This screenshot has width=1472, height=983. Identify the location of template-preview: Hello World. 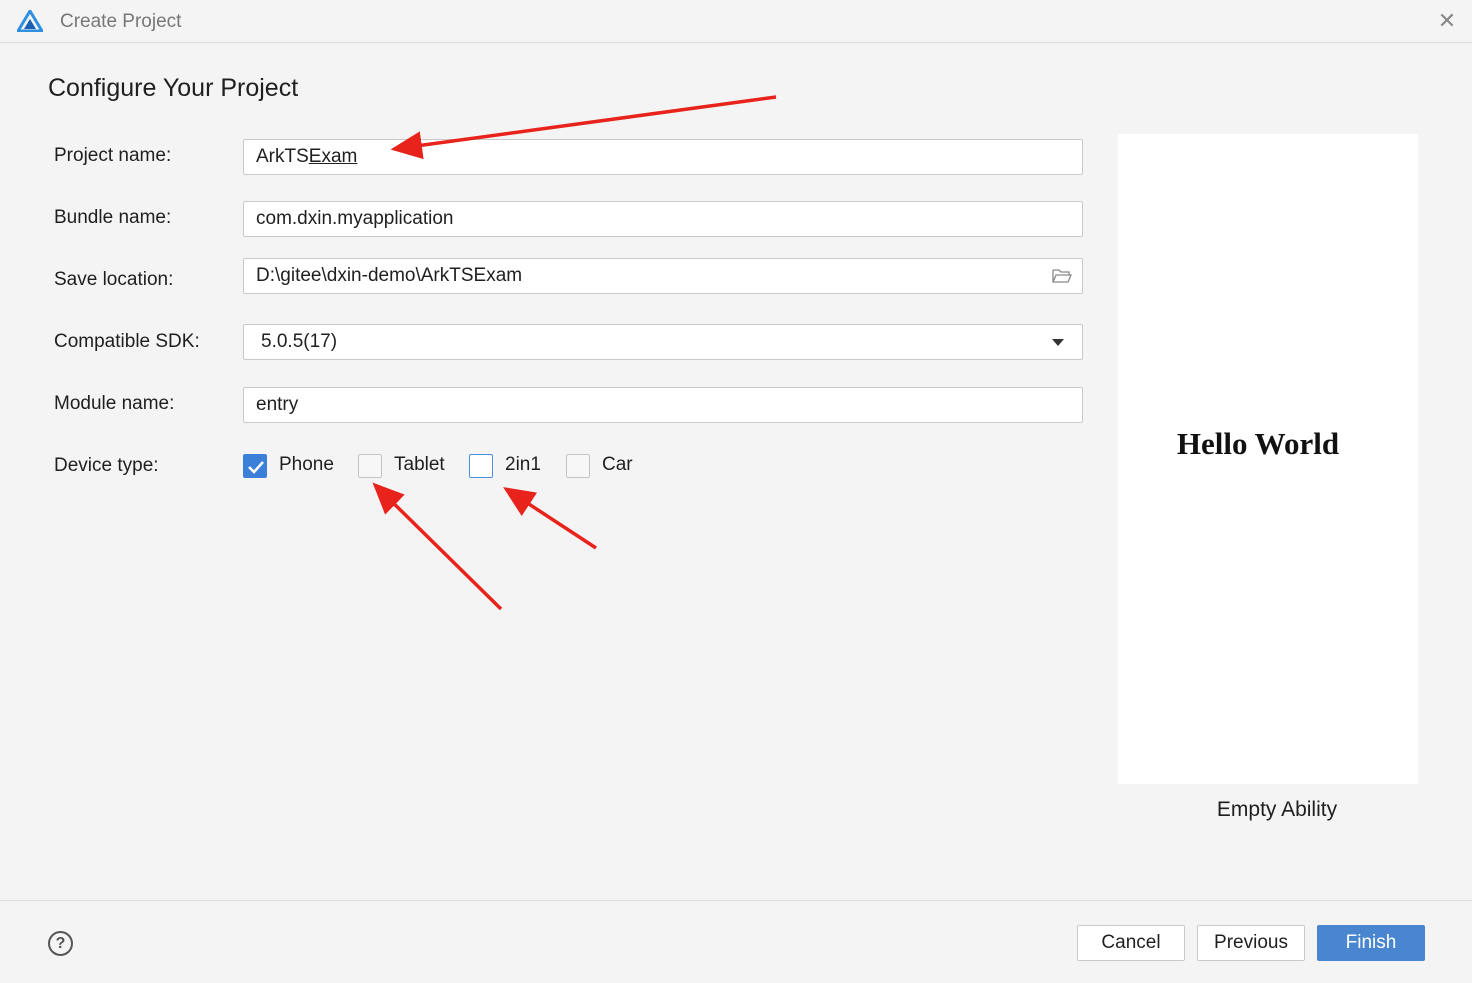
(1268, 459).